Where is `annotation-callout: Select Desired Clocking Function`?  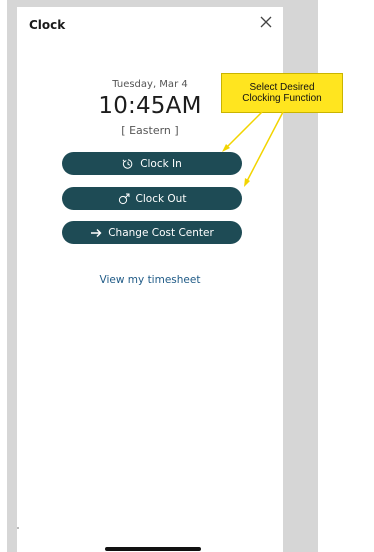 annotation-callout: Select Desired Clocking Function is located at coordinates (282, 93).